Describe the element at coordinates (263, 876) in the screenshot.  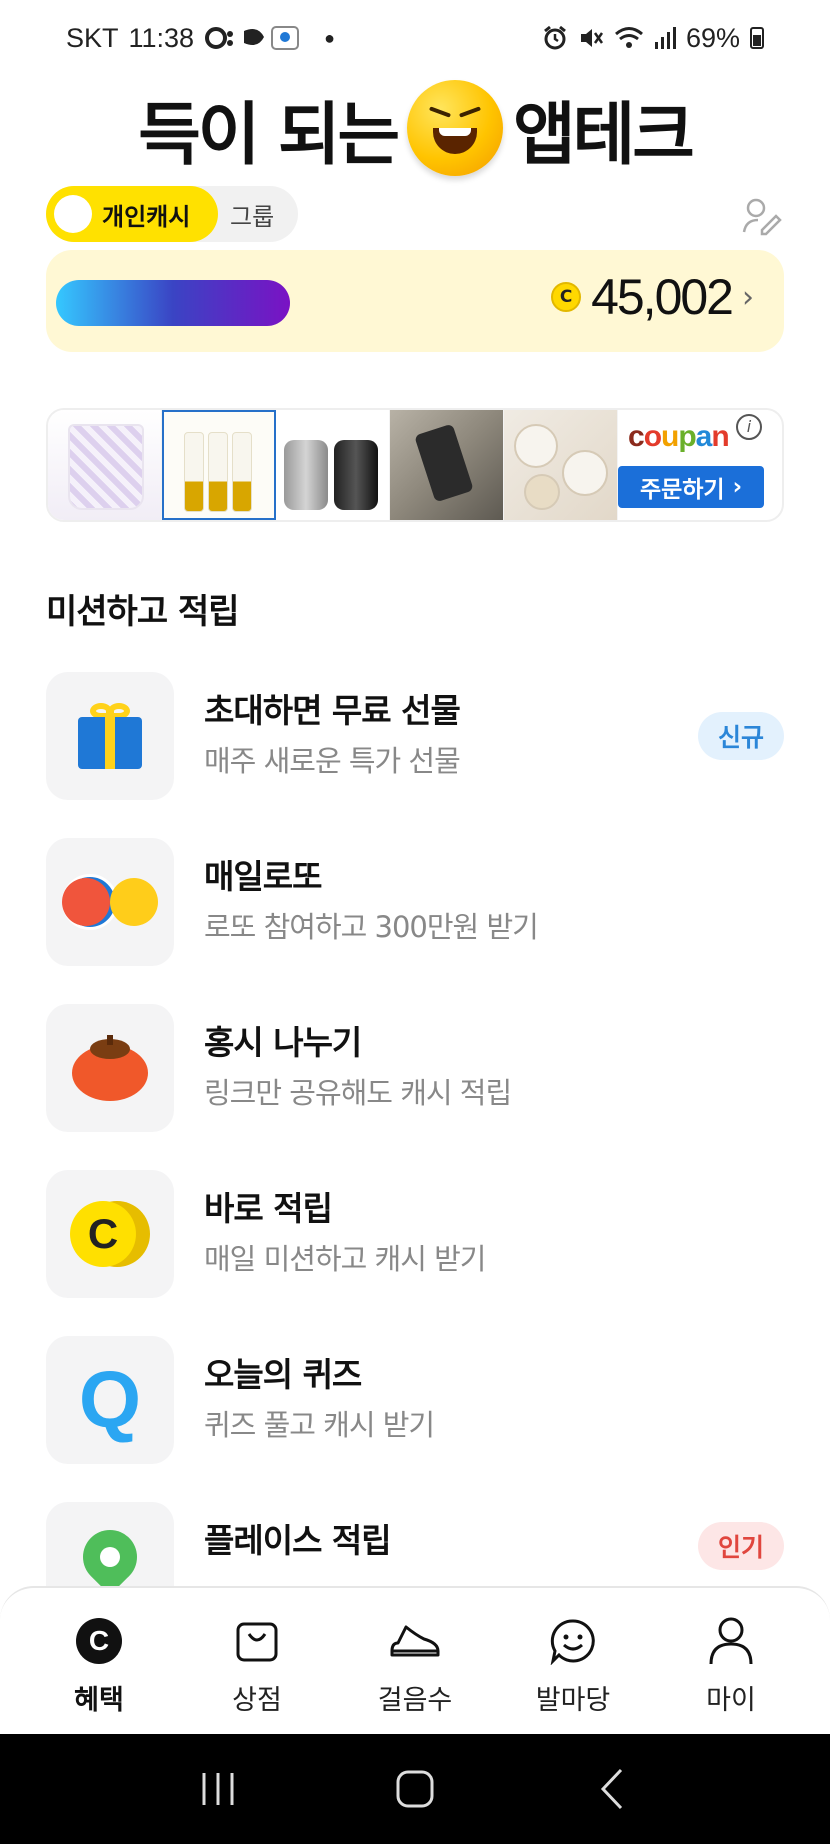
I see `mission-title: 매일로또` at that location.